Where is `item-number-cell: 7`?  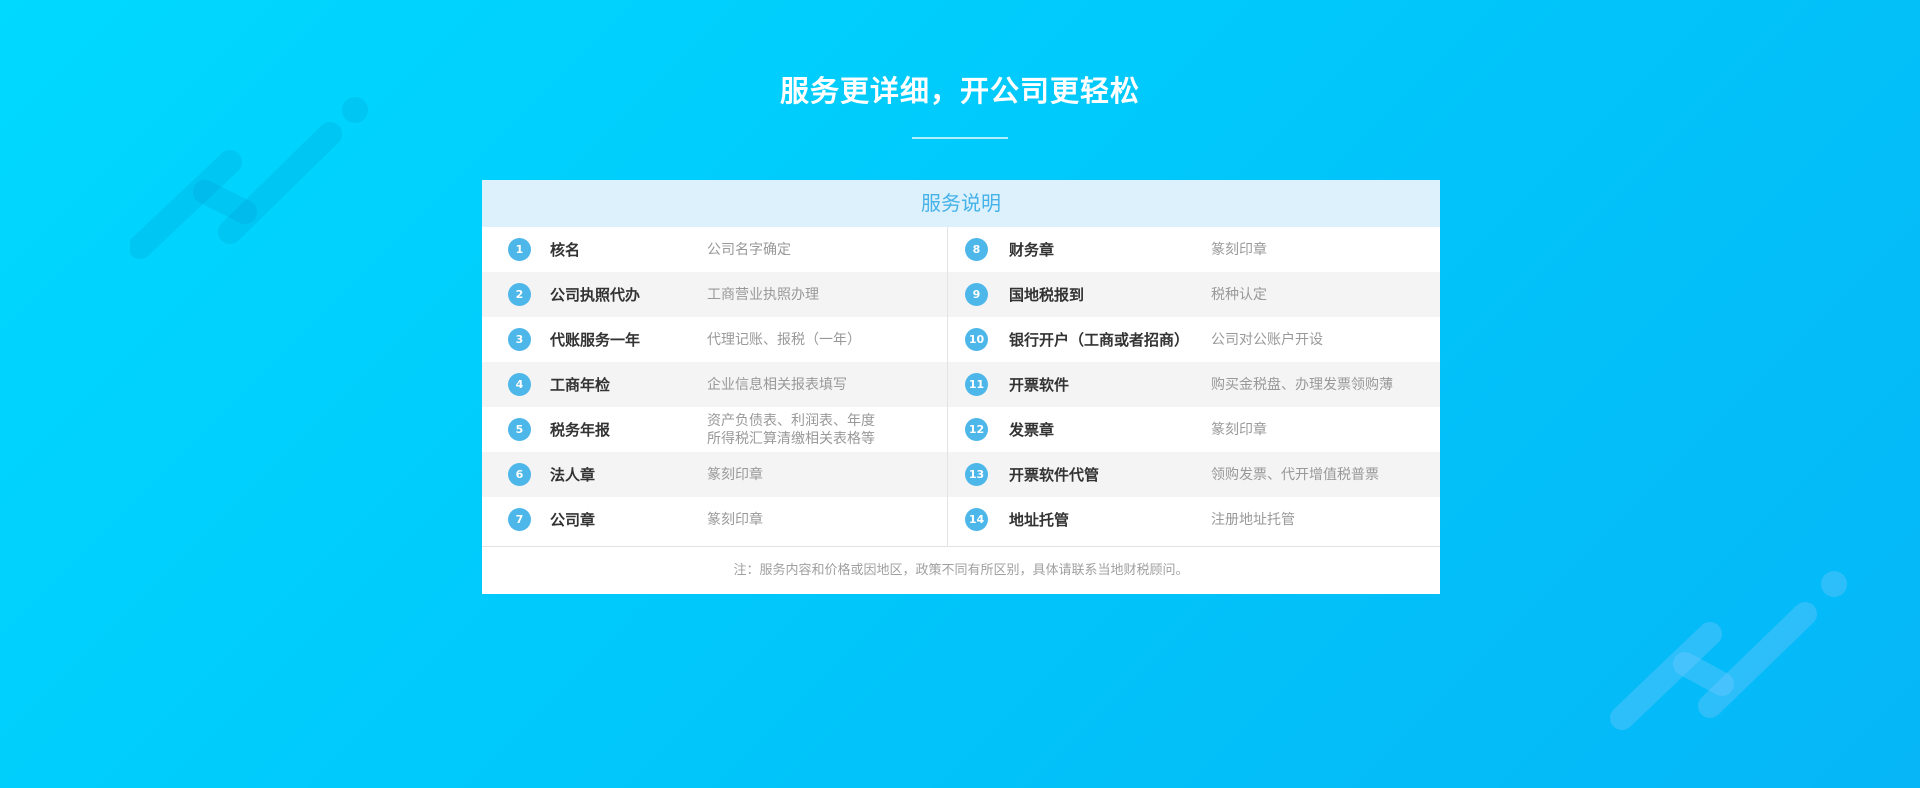
item-number-cell: 7 is located at coordinates (519, 519).